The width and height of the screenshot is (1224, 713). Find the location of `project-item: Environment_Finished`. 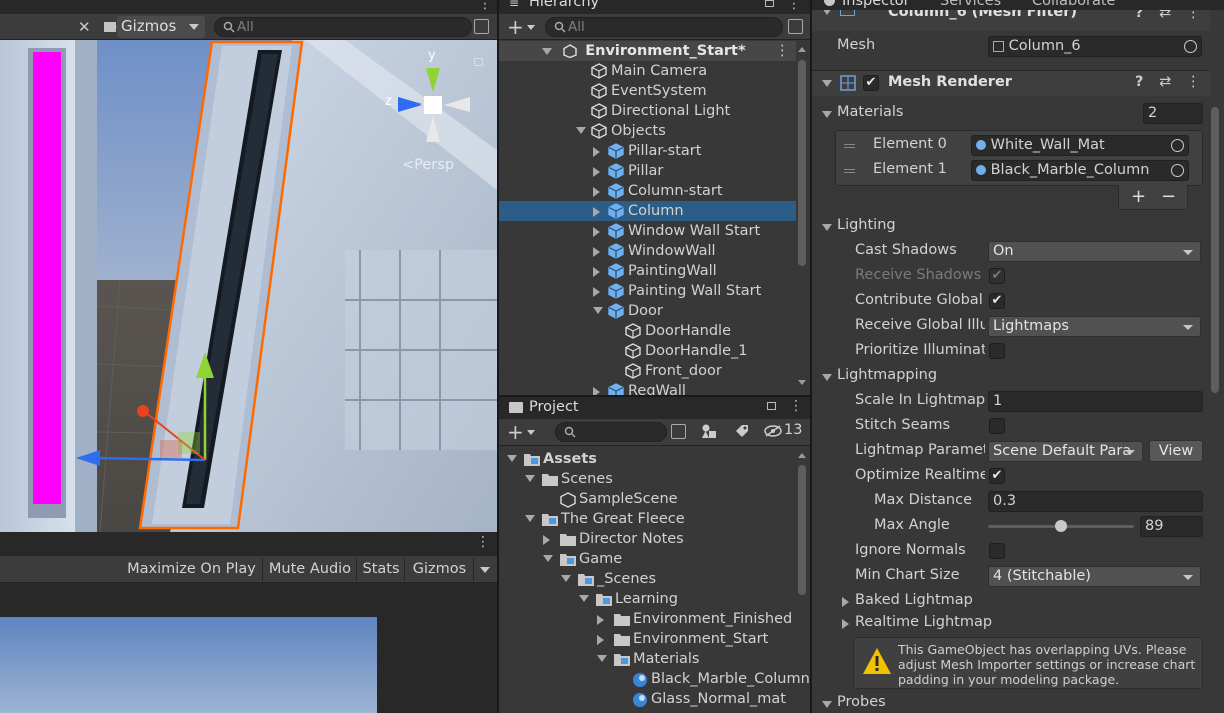

project-item: Environment_Finished is located at coordinates (647, 619).